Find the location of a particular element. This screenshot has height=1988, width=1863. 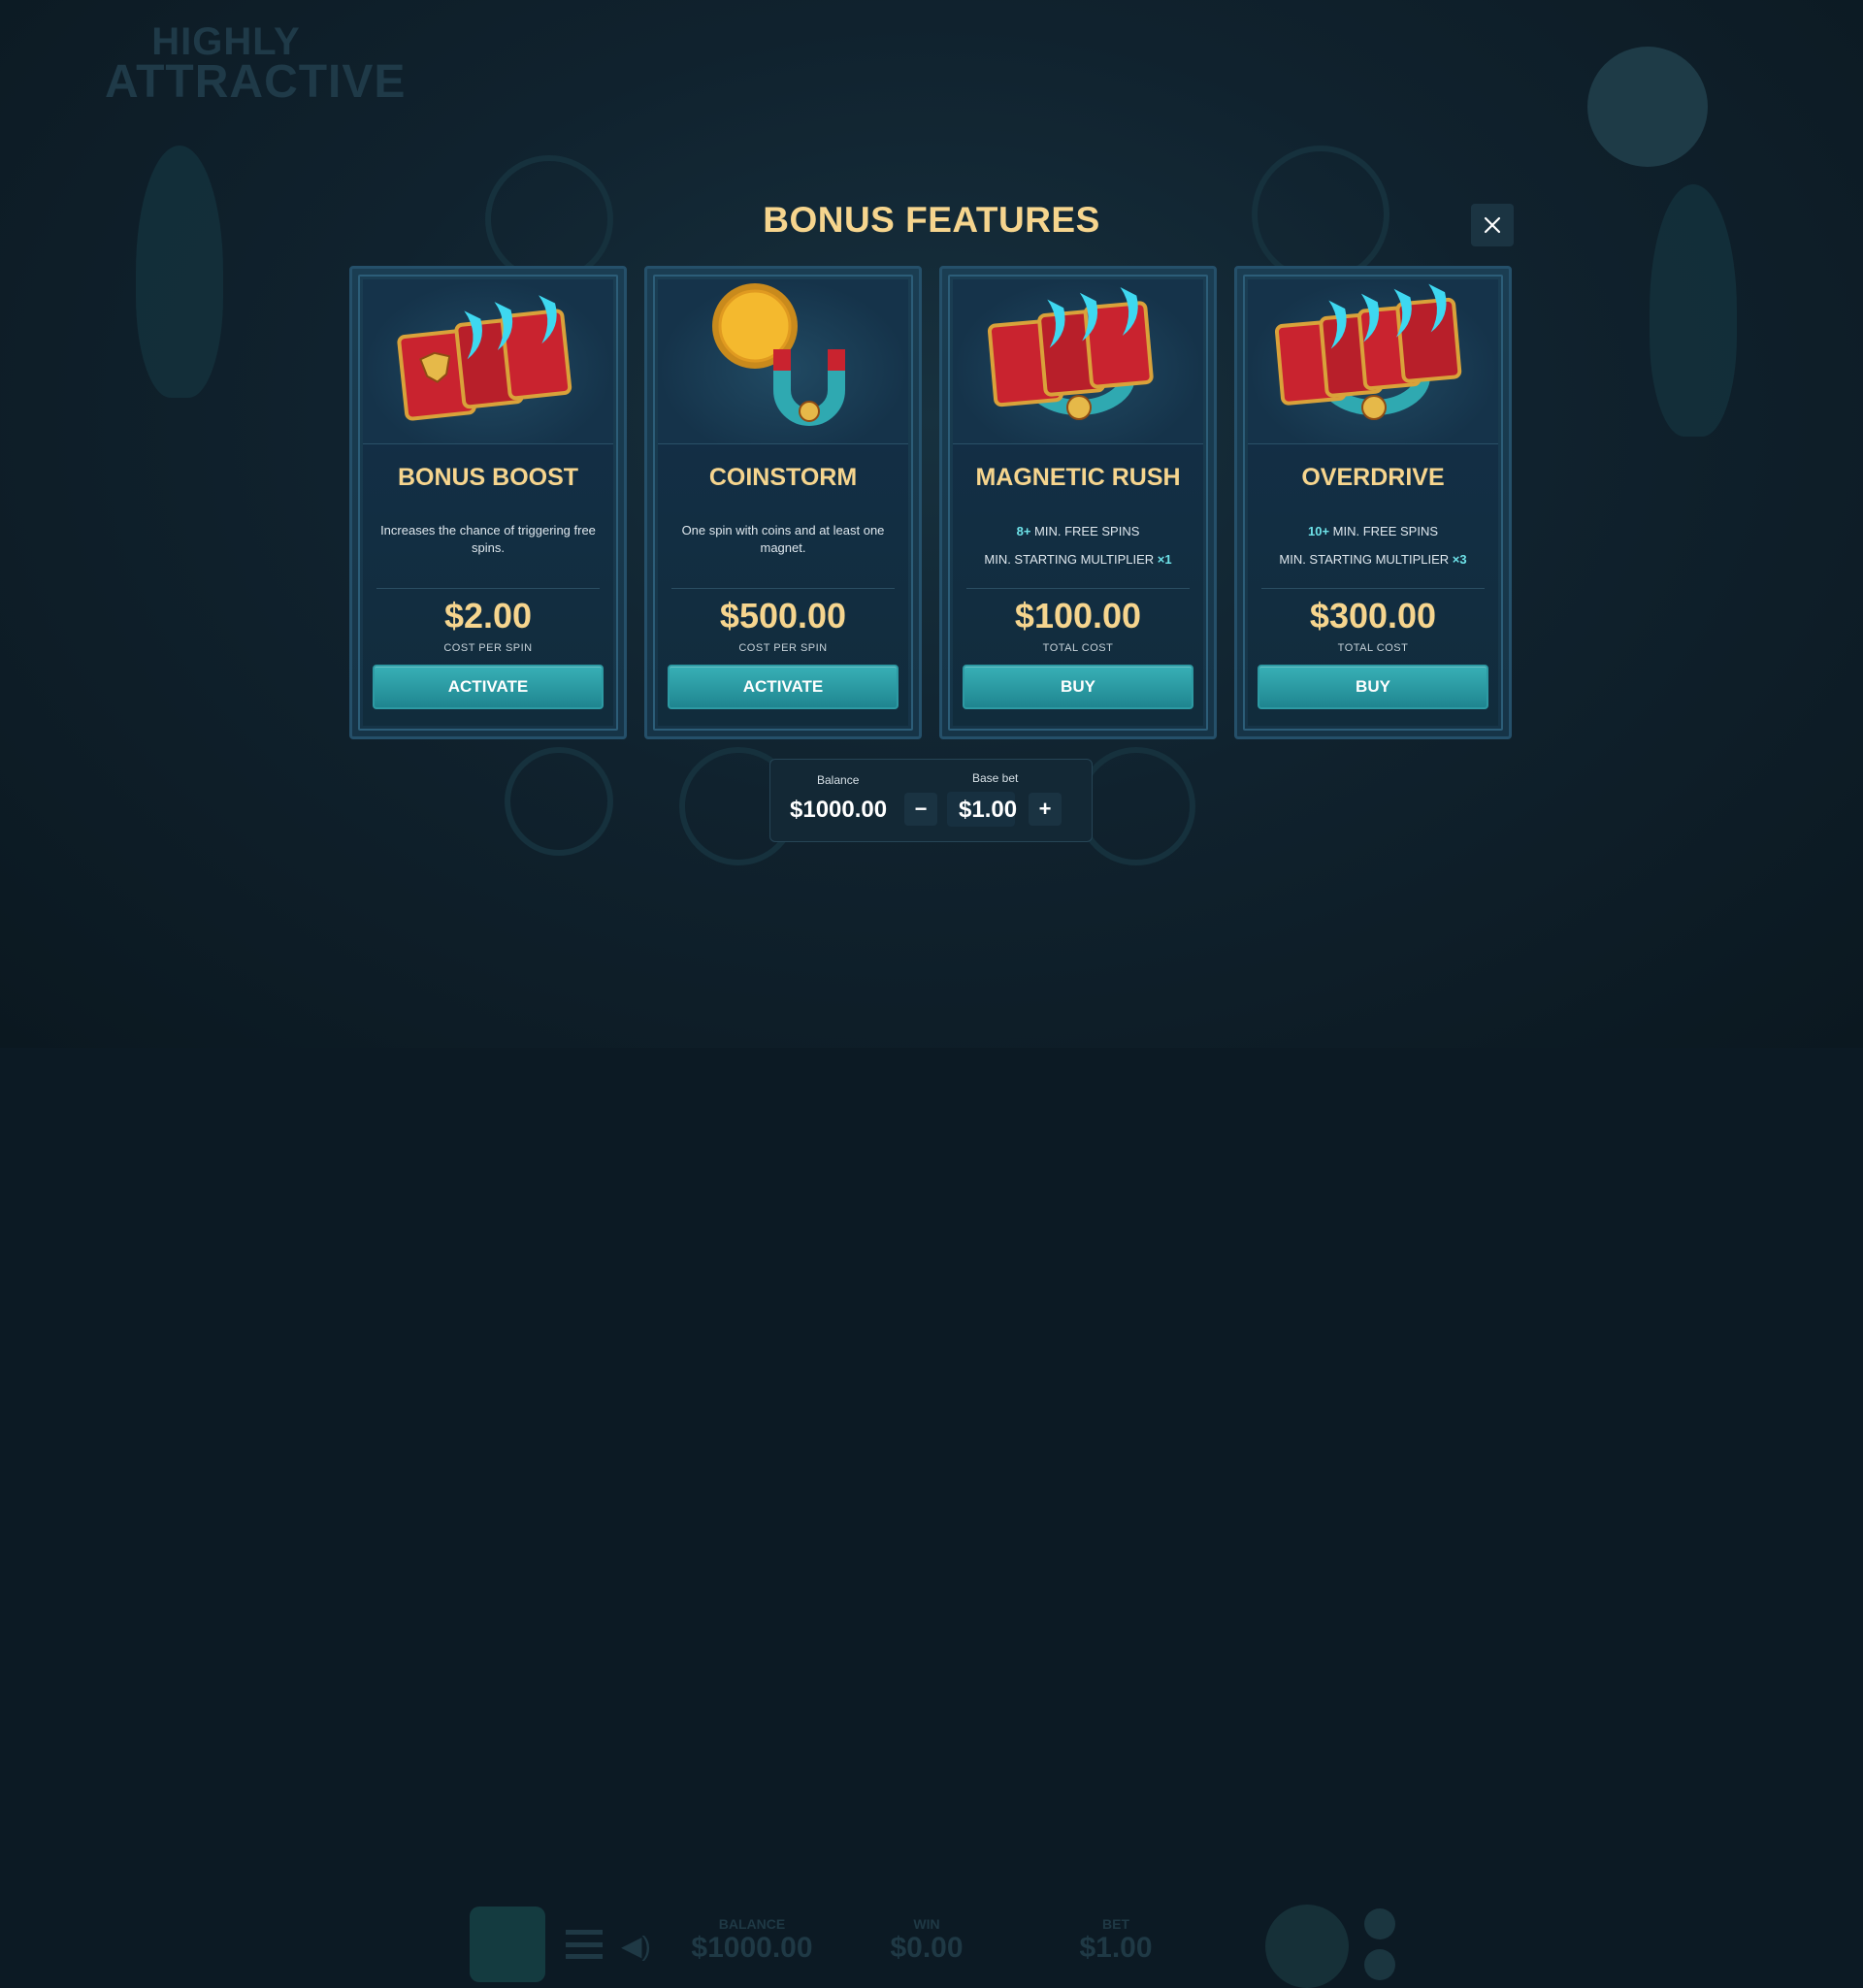

card-title: COINSTORM is located at coordinates (783, 477).